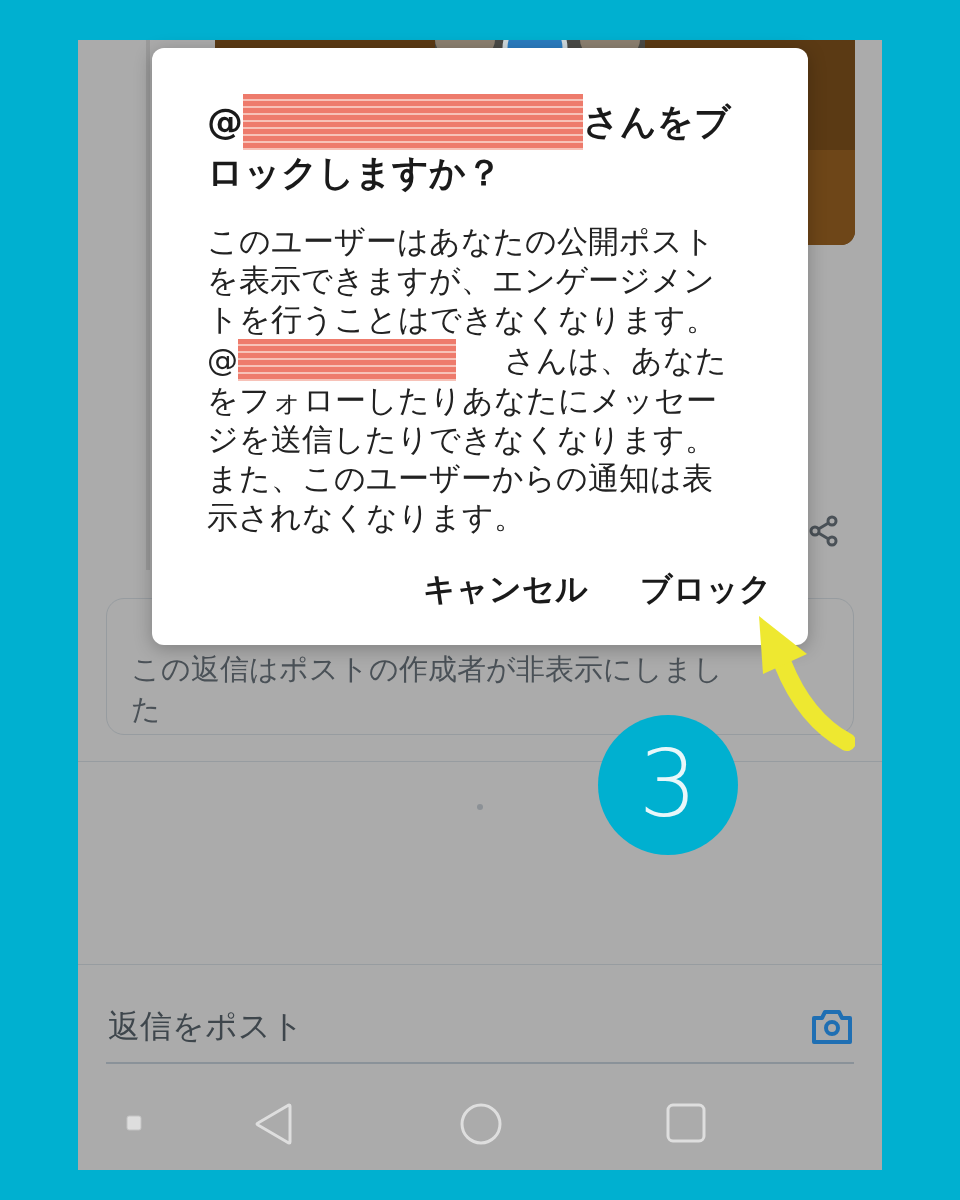  Describe the element at coordinates (355, 173) in the screenshot. I see `dialog-title: ロックしますか？` at that location.